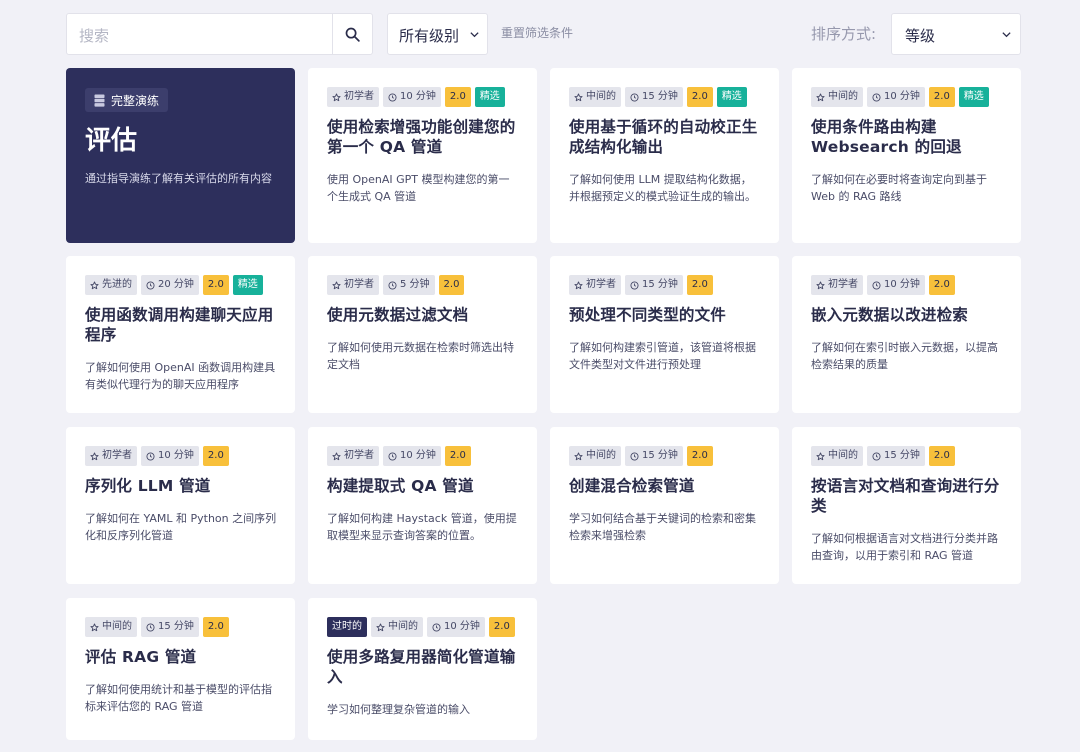 The height and width of the screenshot is (752, 1080). Describe the element at coordinates (148, 486) in the screenshot. I see `card-title: 序列化 LLM 管道` at that location.